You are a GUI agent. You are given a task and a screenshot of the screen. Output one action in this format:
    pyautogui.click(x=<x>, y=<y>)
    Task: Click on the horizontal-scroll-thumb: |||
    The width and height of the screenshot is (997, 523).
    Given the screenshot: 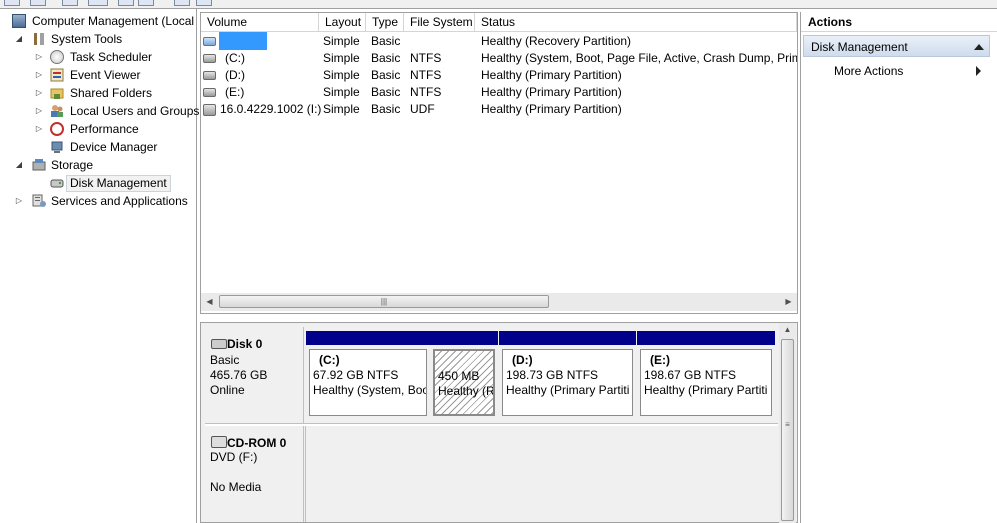 What is the action you would take?
    pyautogui.click(x=384, y=301)
    